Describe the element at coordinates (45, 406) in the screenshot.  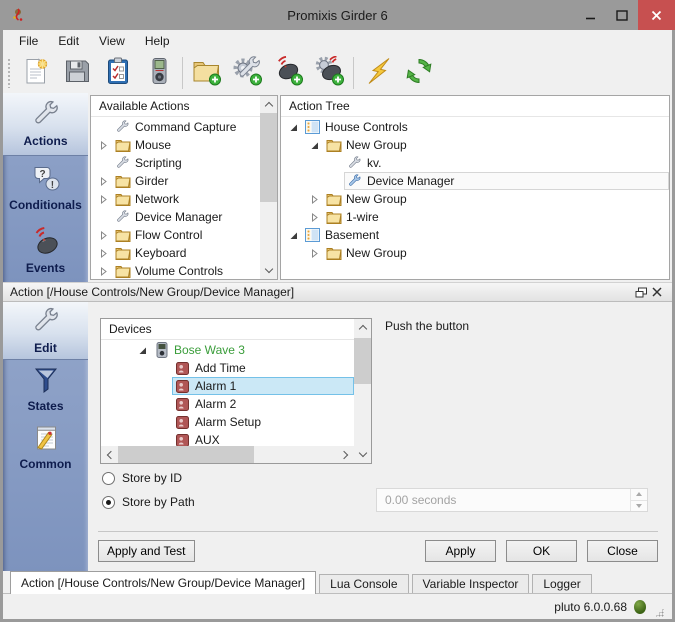
I see `nav-item-label: States` at that location.